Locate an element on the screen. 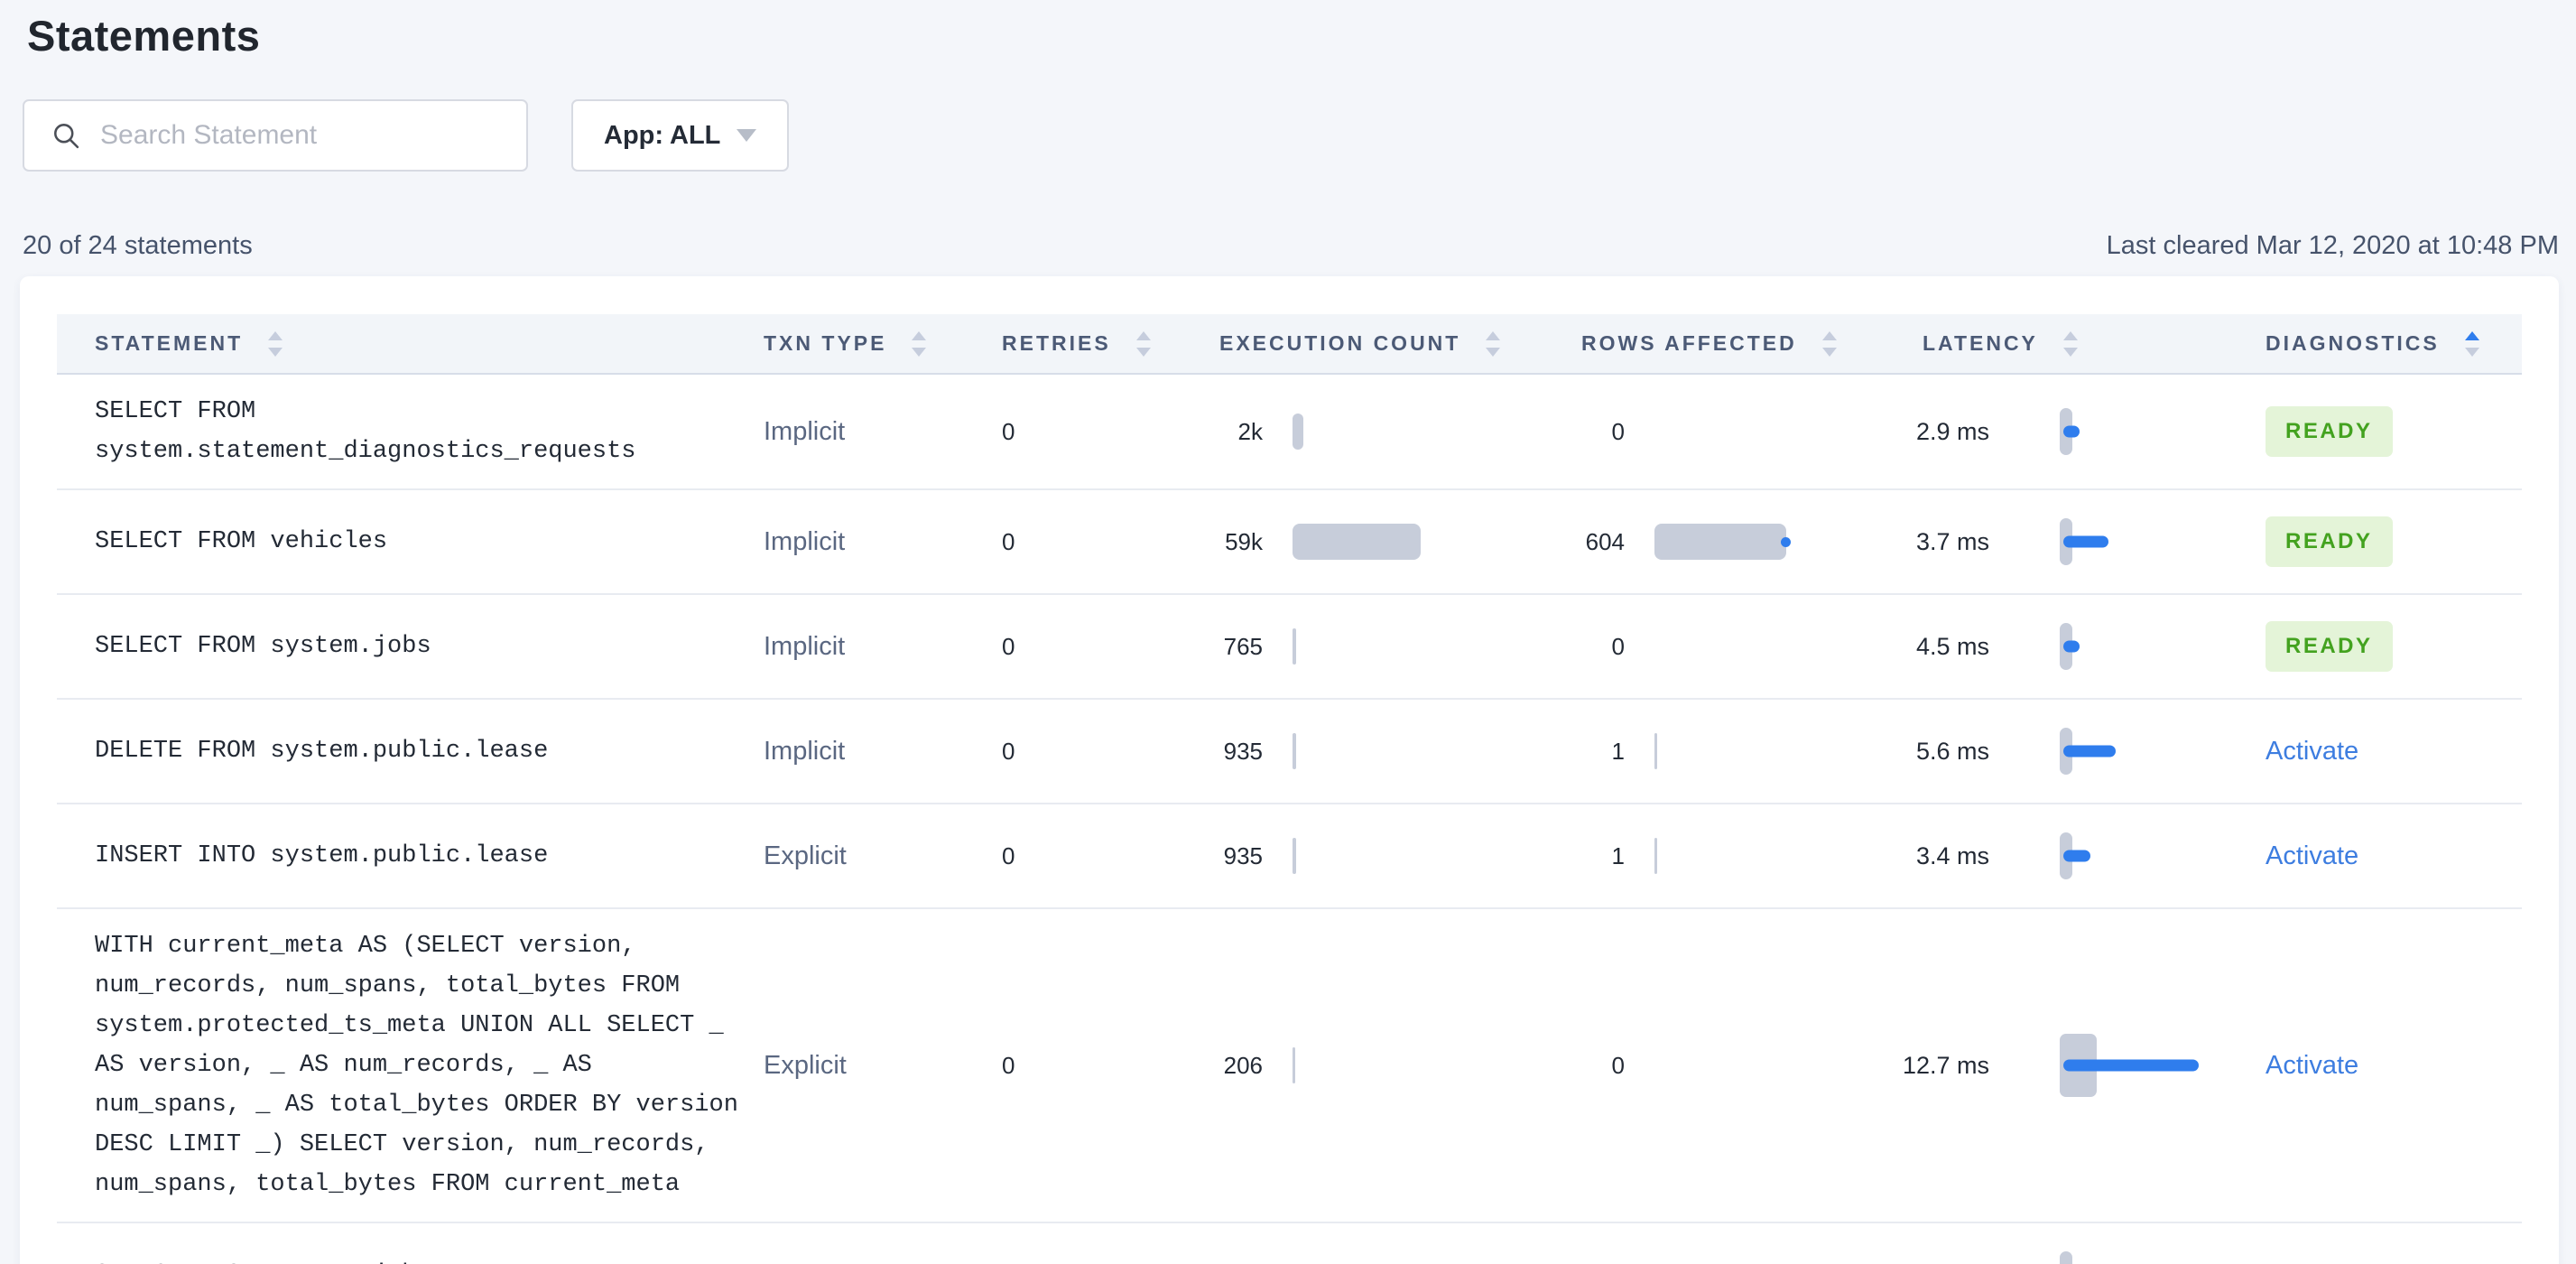 The width and height of the screenshot is (2576, 1264). column-header-label: RETRIES is located at coordinates (1056, 343).